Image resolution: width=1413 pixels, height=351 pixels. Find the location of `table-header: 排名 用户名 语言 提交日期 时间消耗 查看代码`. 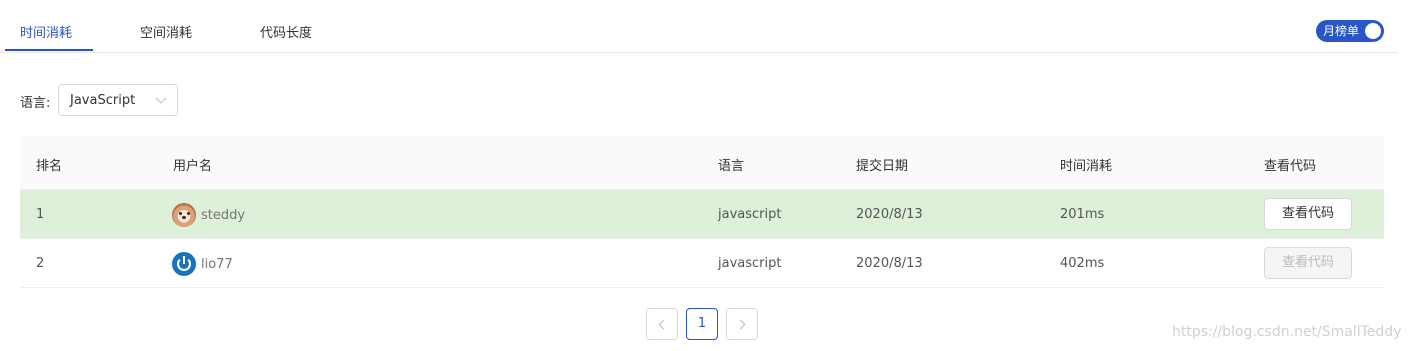

table-header: 排名 用户名 语言 提交日期 时间消耗 查看代码 is located at coordinates (702, 163).